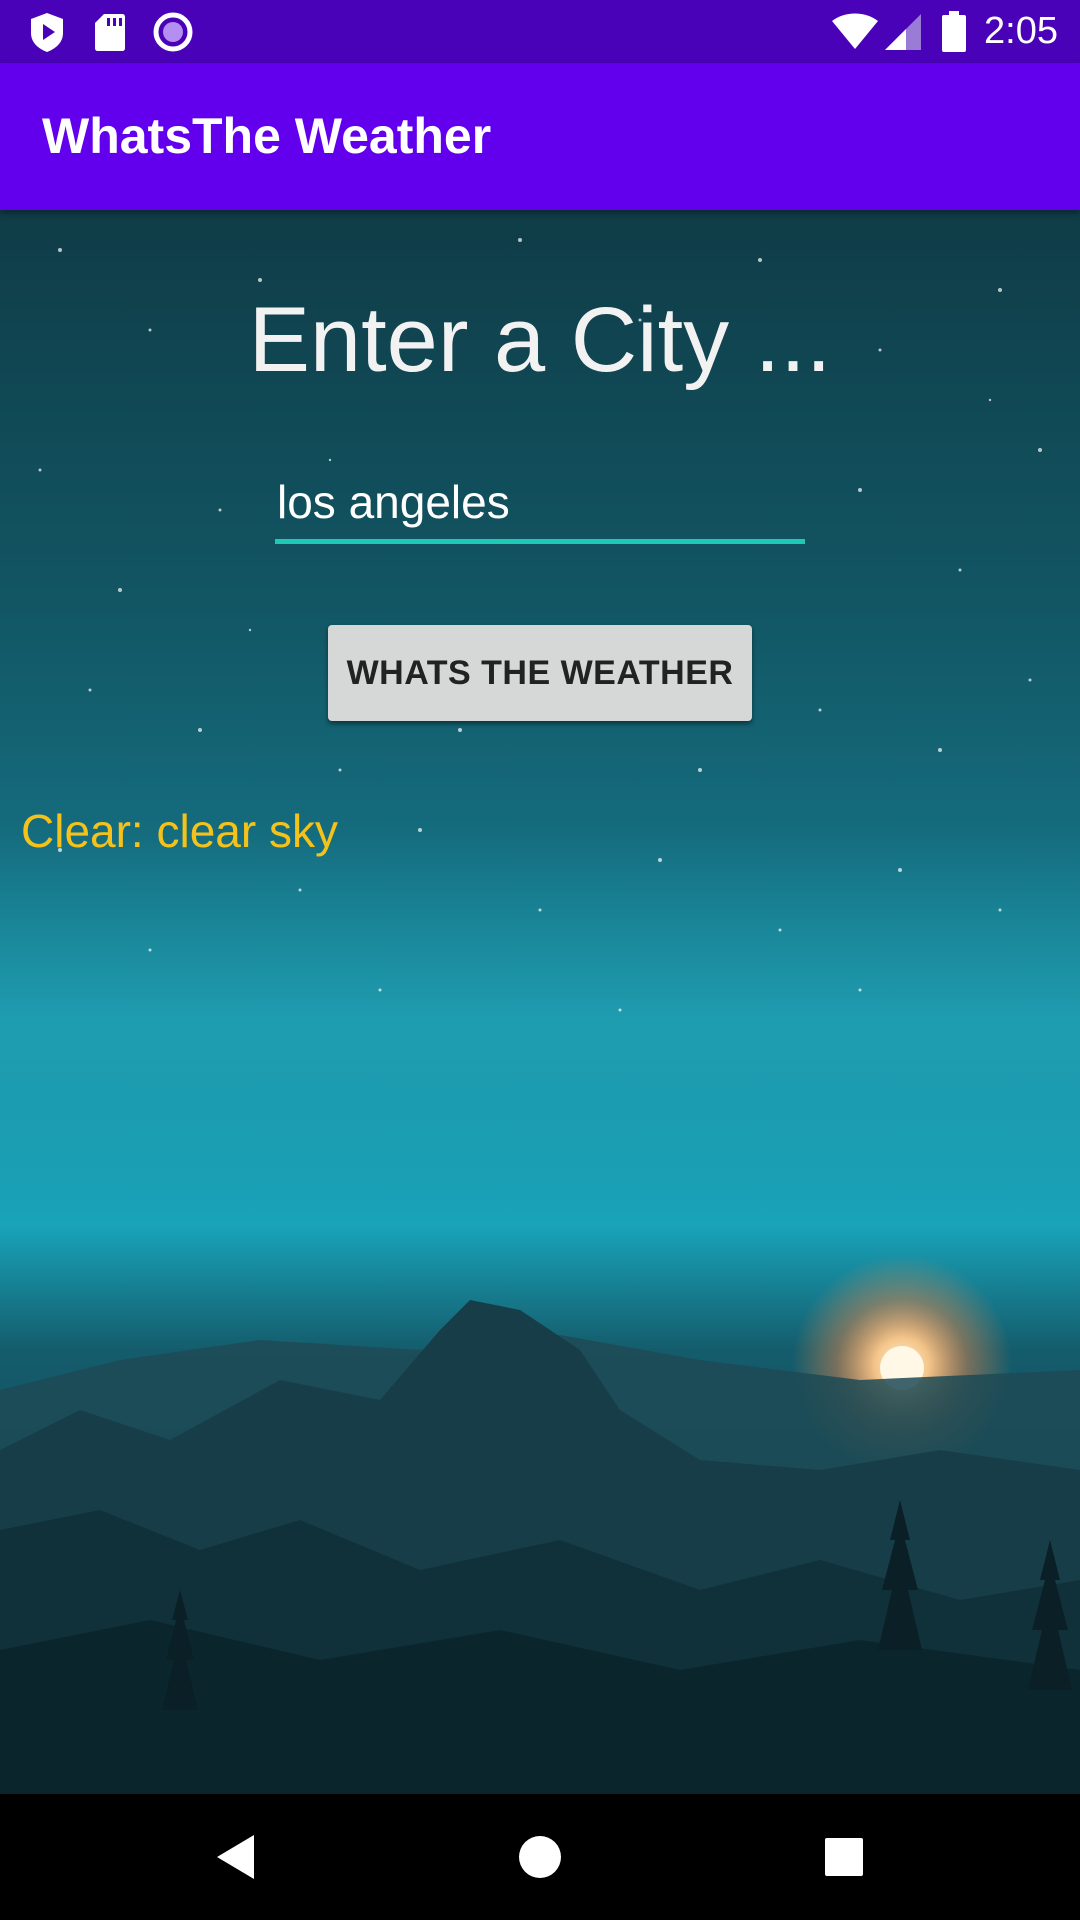  I want to click on app-title: WhatsThe Weather, so click(267, 136).